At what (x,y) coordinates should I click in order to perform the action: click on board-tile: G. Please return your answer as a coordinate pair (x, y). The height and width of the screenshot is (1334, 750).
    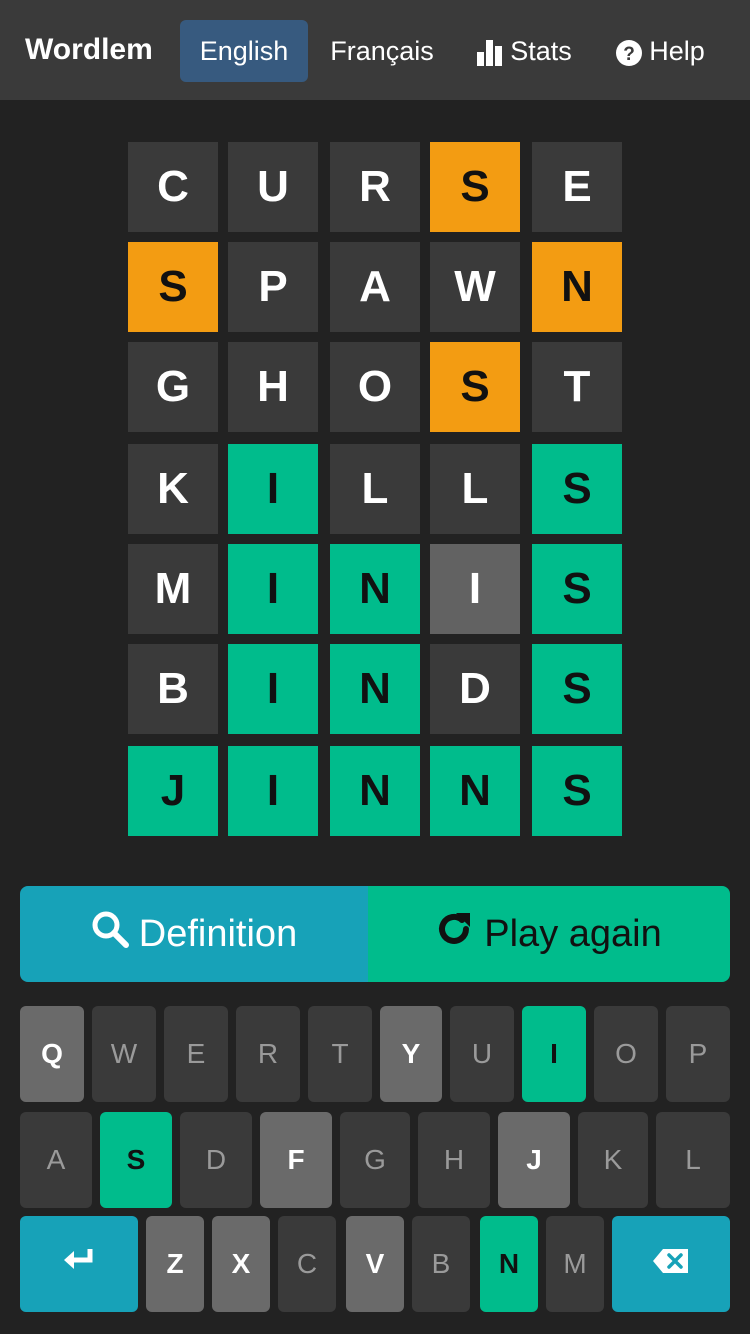
    Looking at the image, I should click on (173, 387).